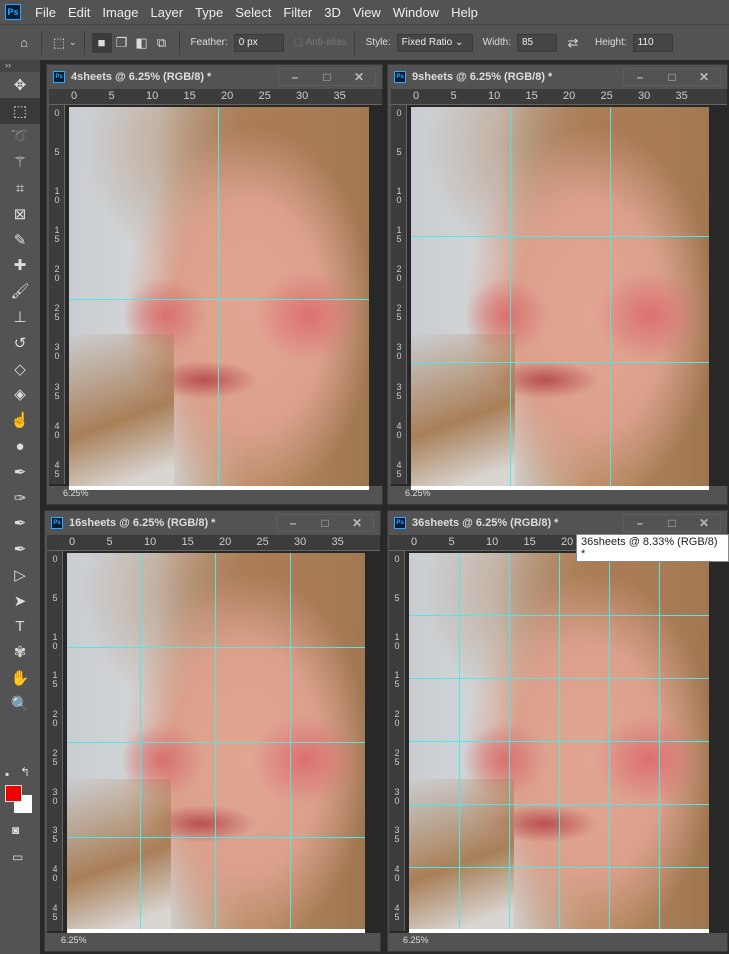  Describe the element at coordinates (20, 343) in the screenshot. I see `history-brush-tool-icon: ↺` at that location.